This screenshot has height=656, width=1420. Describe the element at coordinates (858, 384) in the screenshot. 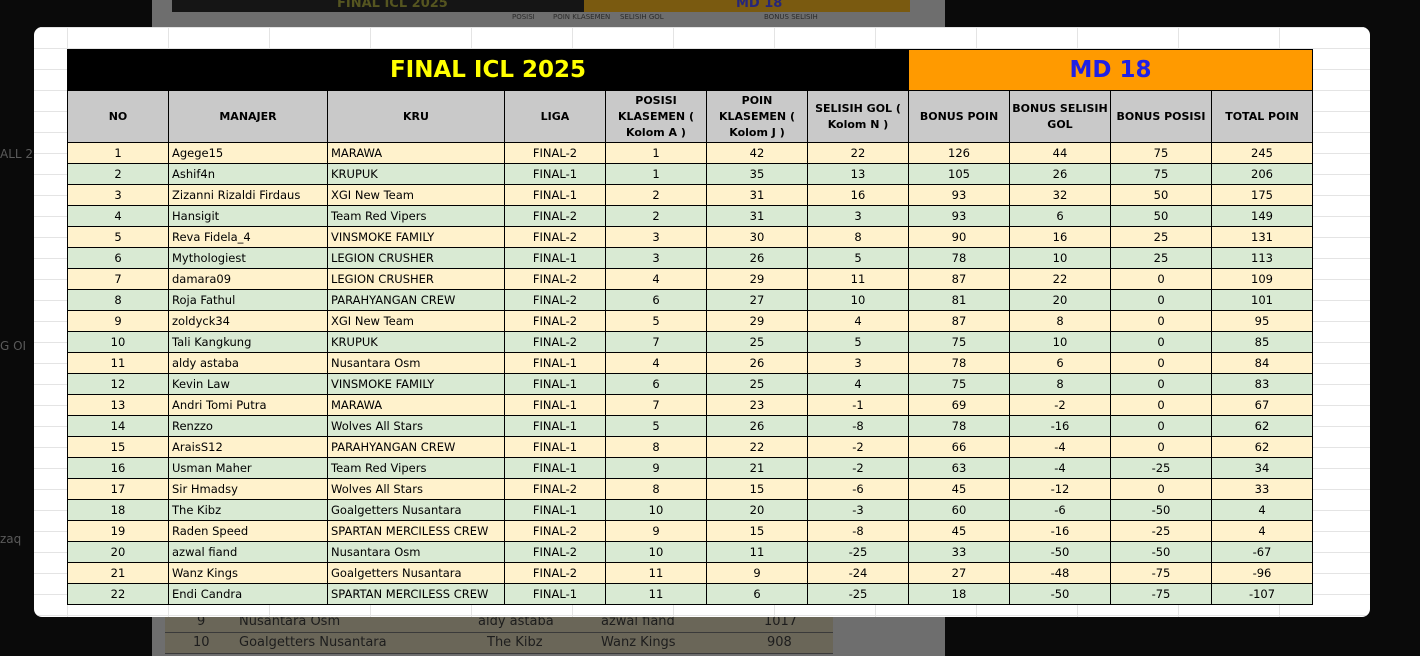

I see `cell-selisih-gol: 4` at that location.